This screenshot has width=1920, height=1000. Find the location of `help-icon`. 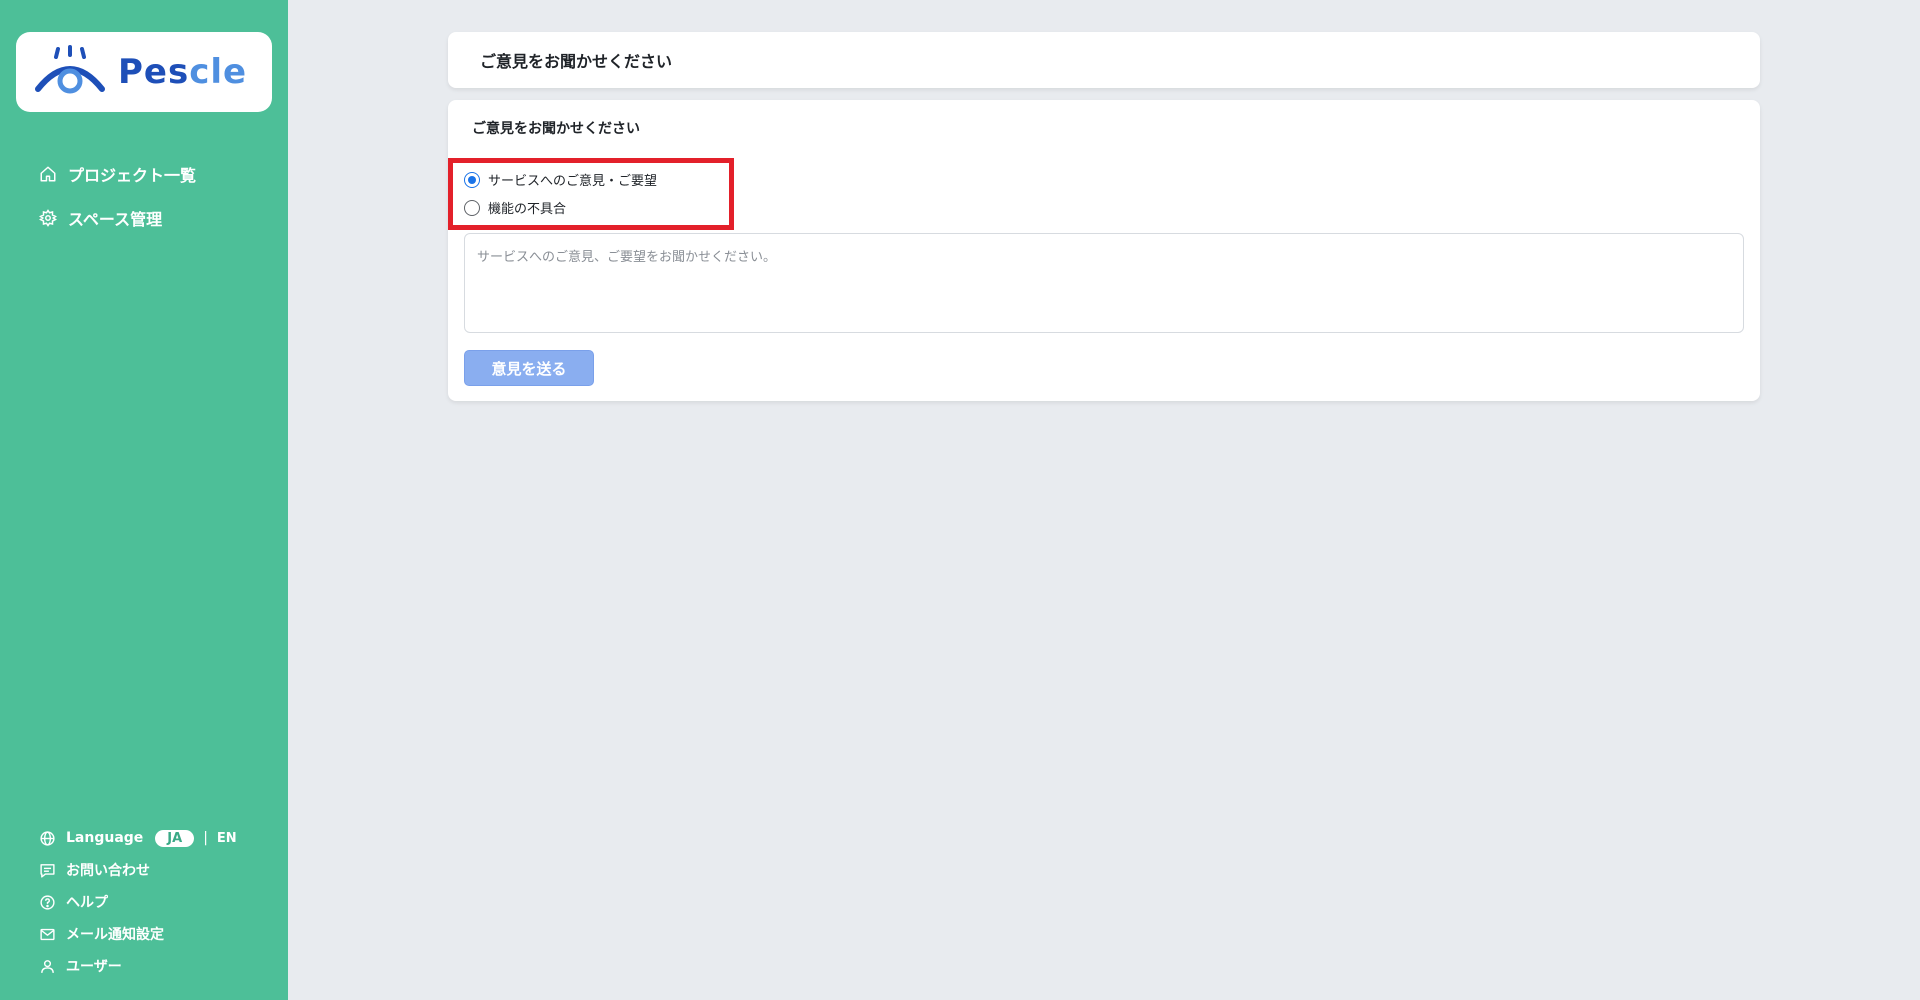

help-icon is located at coordinates (47, 902).